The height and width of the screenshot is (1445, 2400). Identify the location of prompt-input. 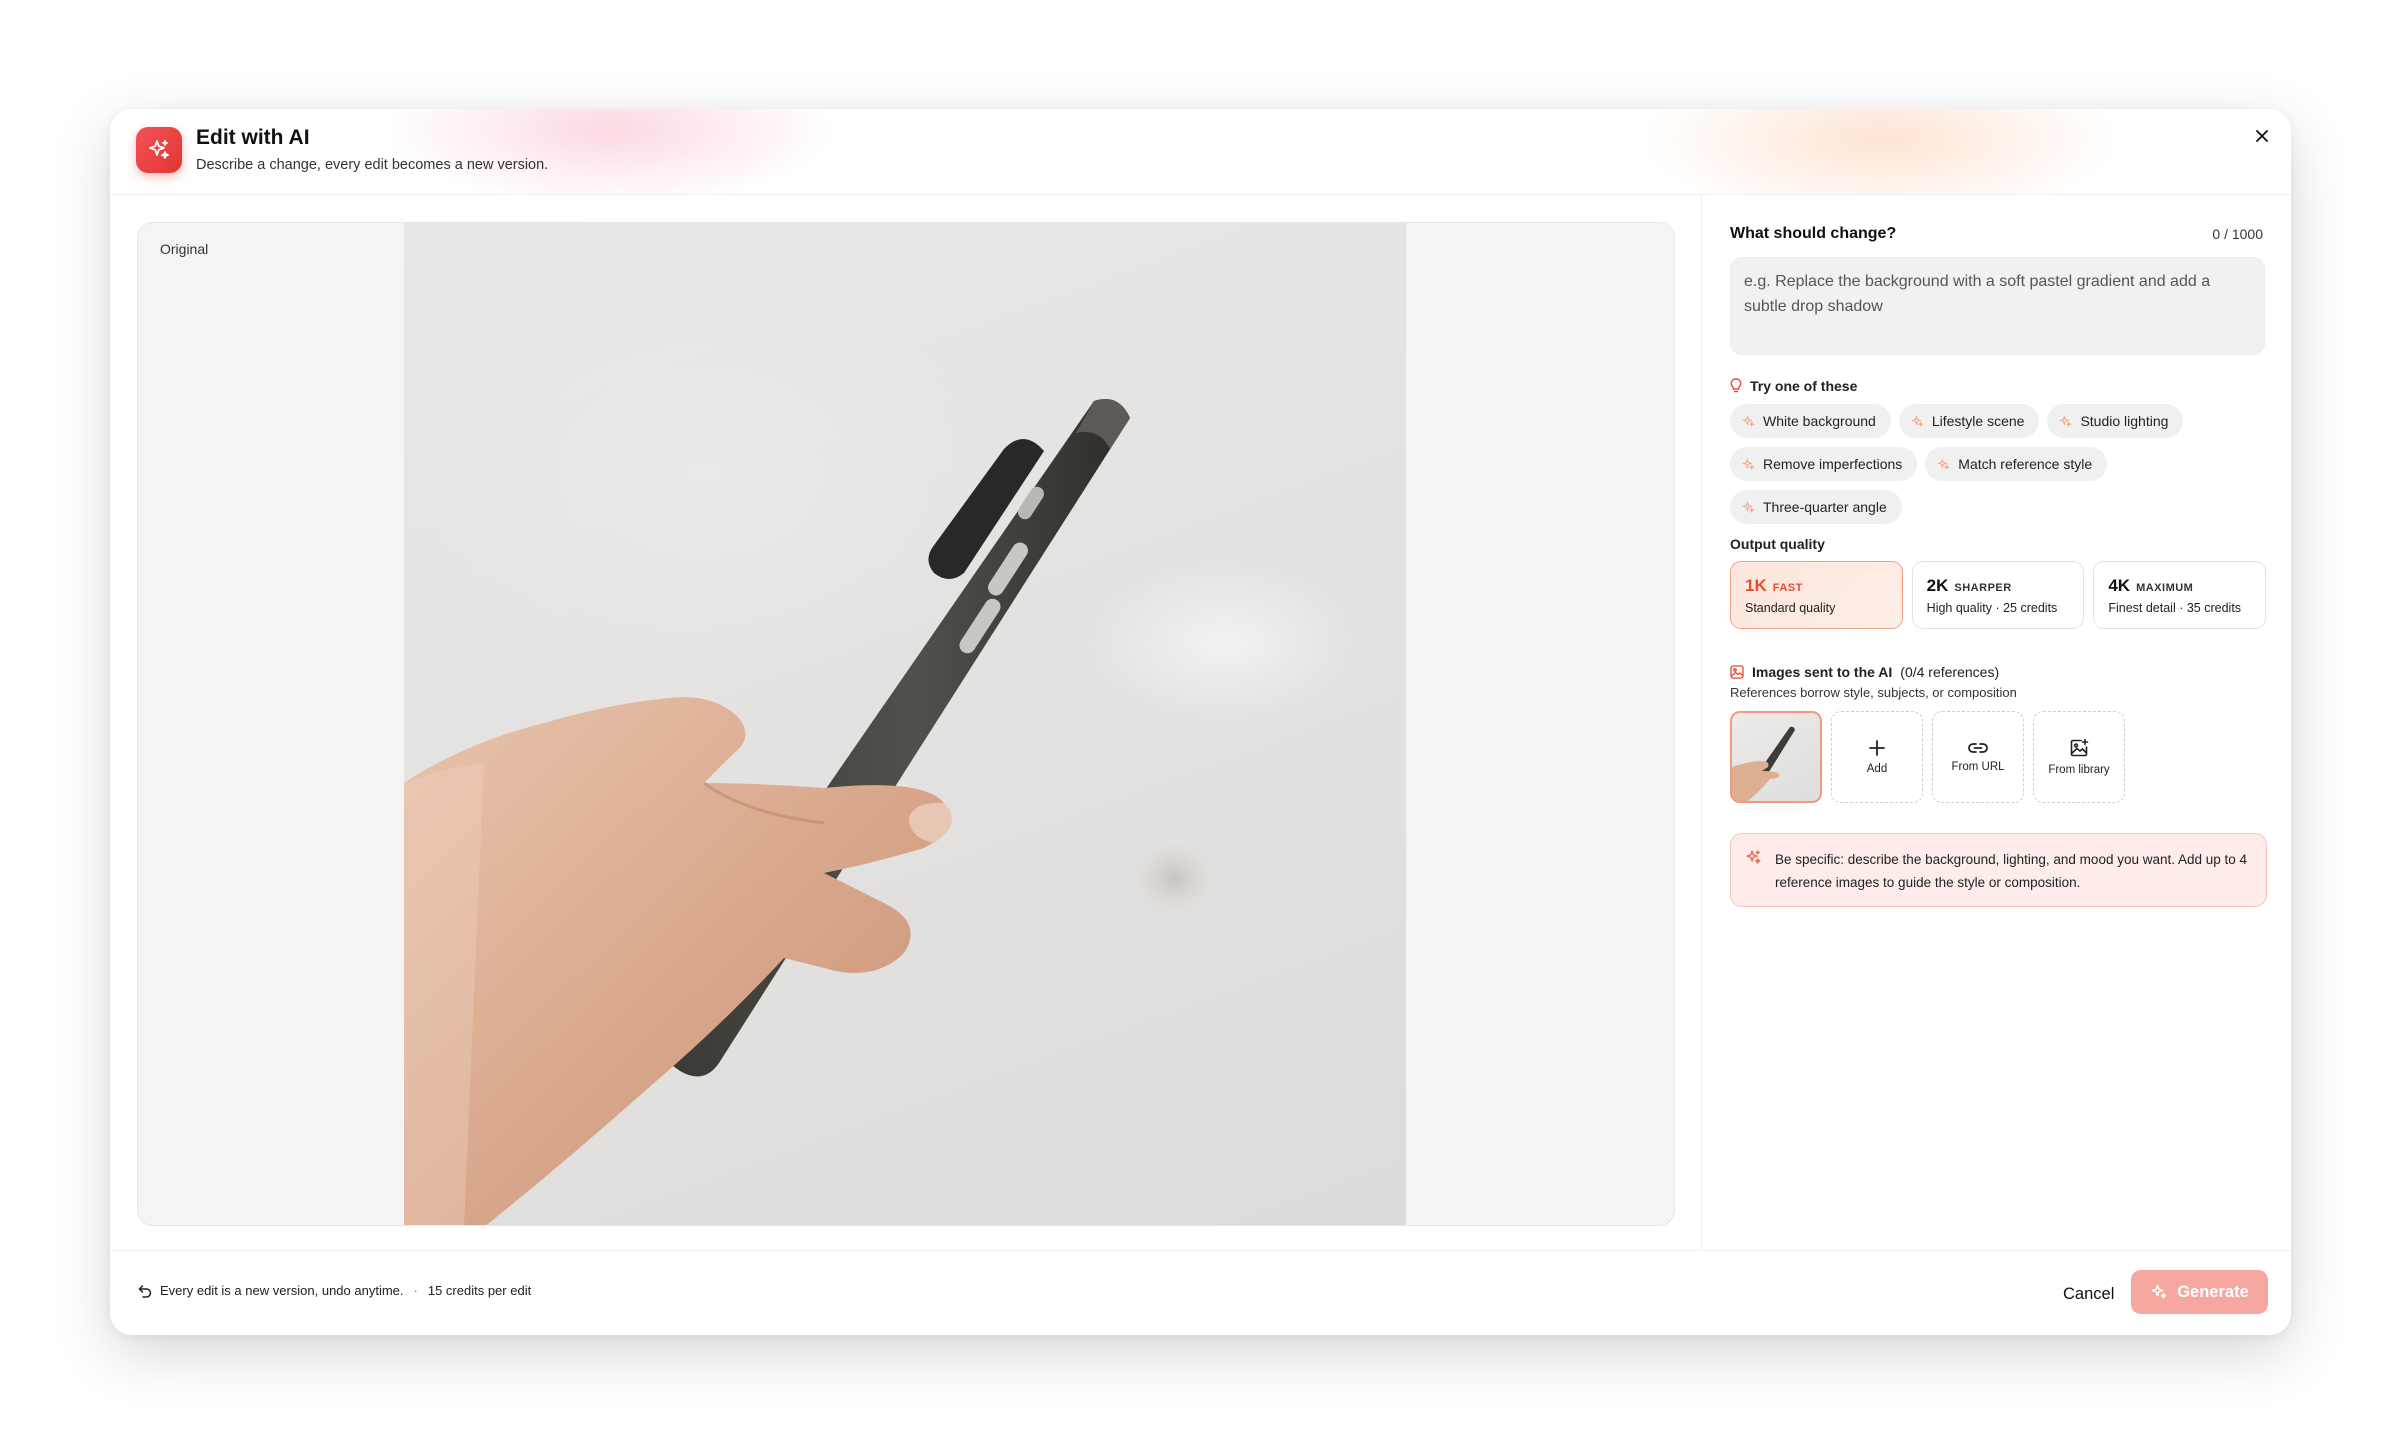
(1997, 306).